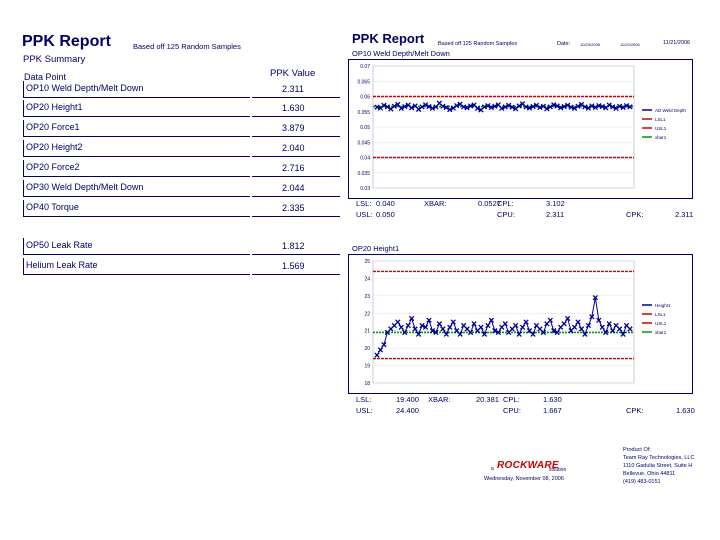  Describe the element at coordinates (54, 107) in the screenshot. I see `ppk-row-label: OP20 Height1` at that location.